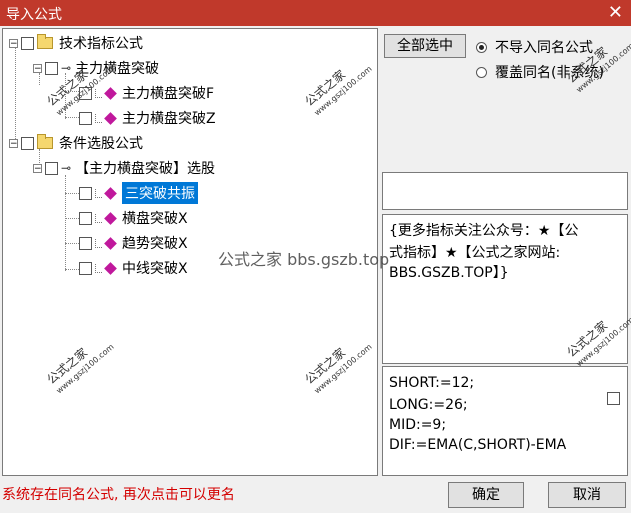 Image resolution: width=631 pixels, height=513 pixels. I want to click on close-icon: ✕, so click(615, 12).